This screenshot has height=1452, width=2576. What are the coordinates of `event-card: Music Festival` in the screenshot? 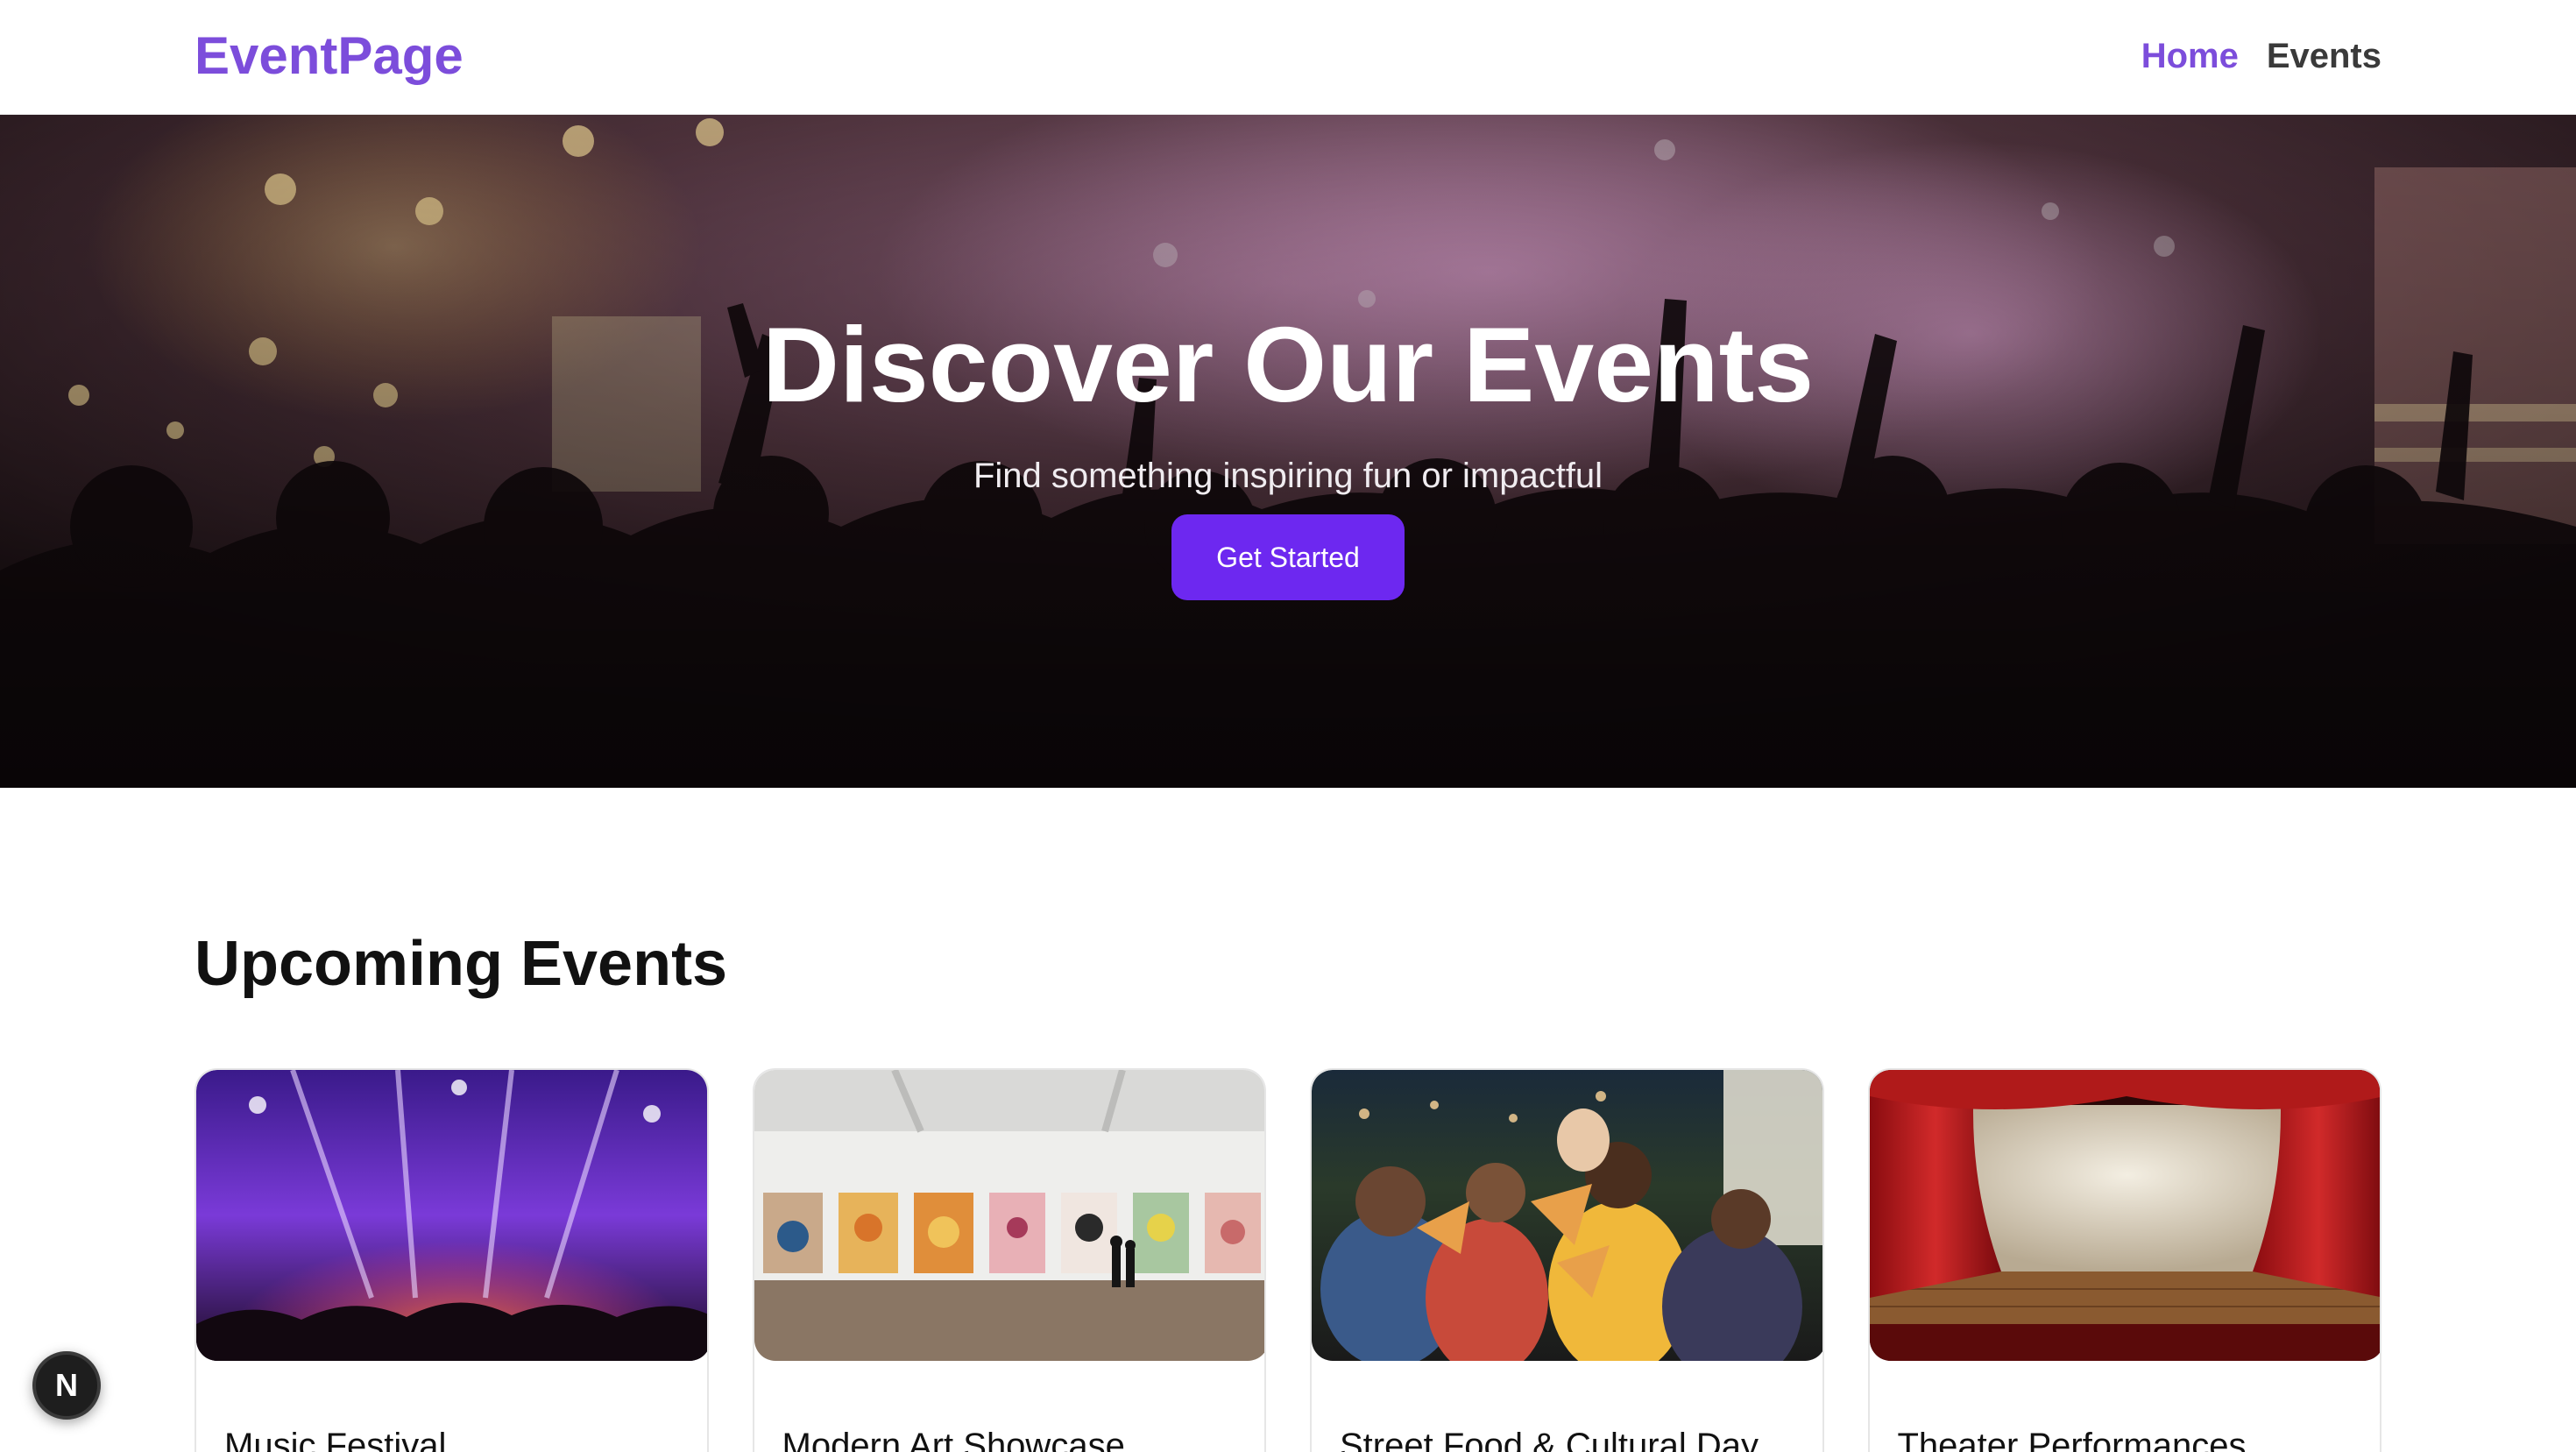 It's located at (452, 1260).